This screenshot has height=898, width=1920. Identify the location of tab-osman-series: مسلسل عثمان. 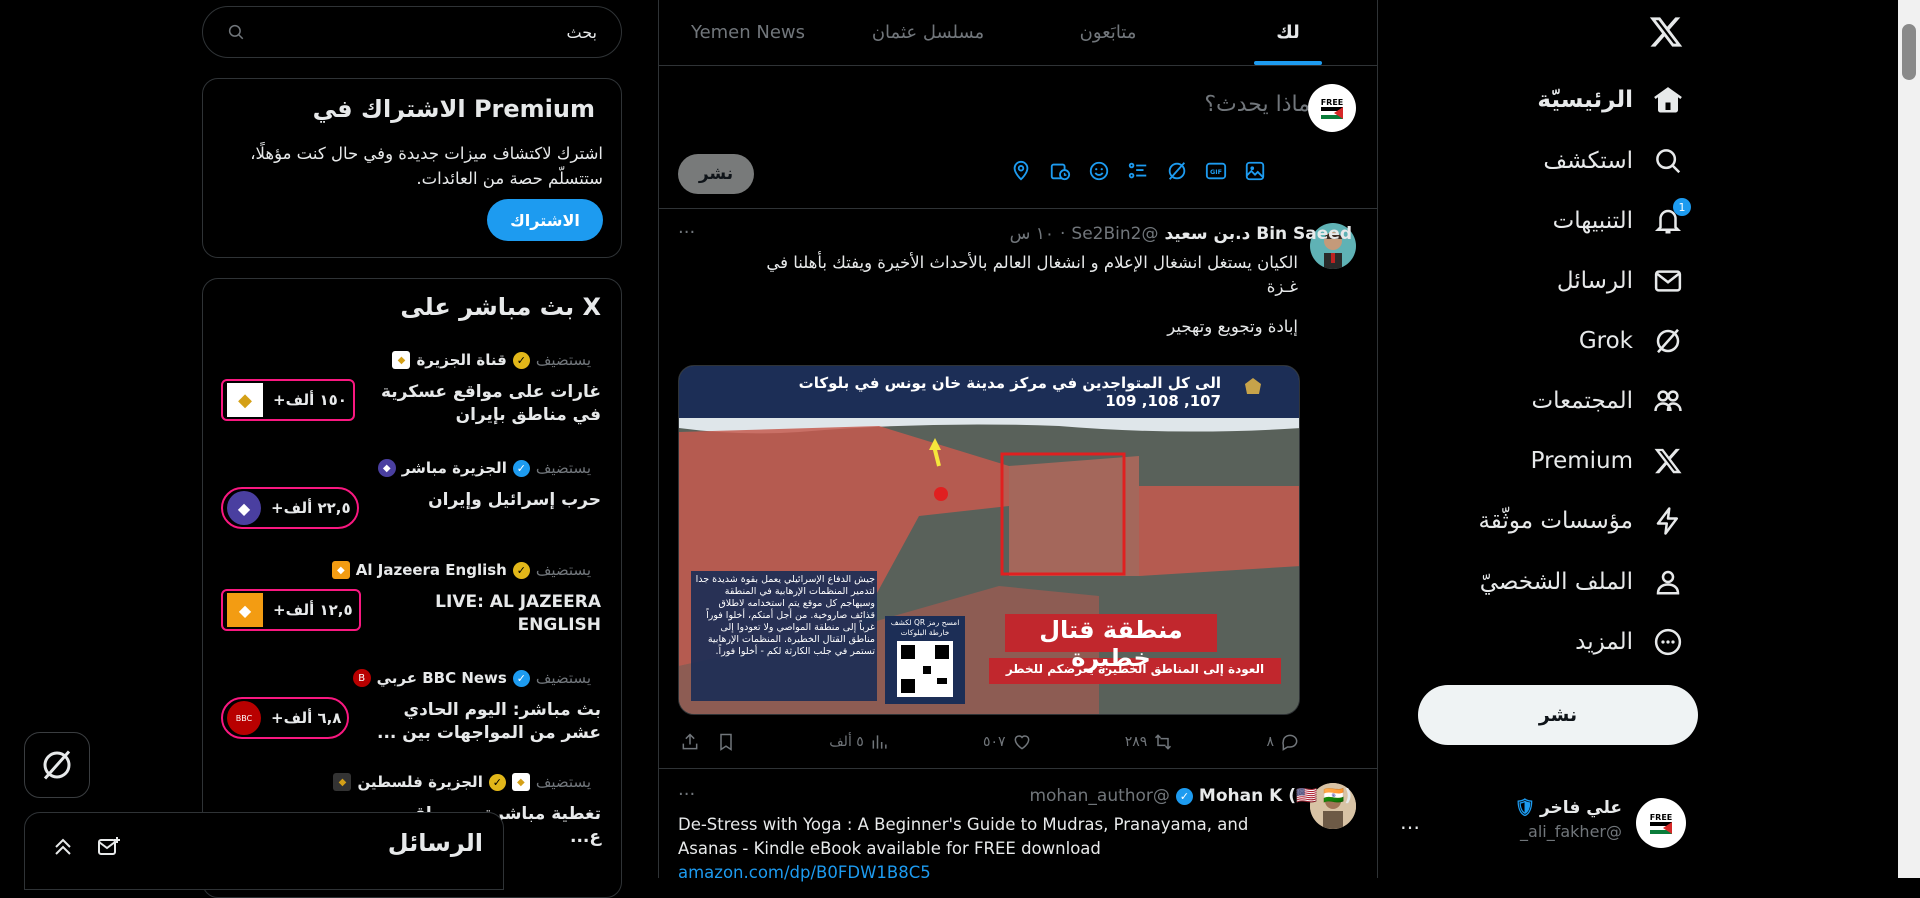
(928, 32).